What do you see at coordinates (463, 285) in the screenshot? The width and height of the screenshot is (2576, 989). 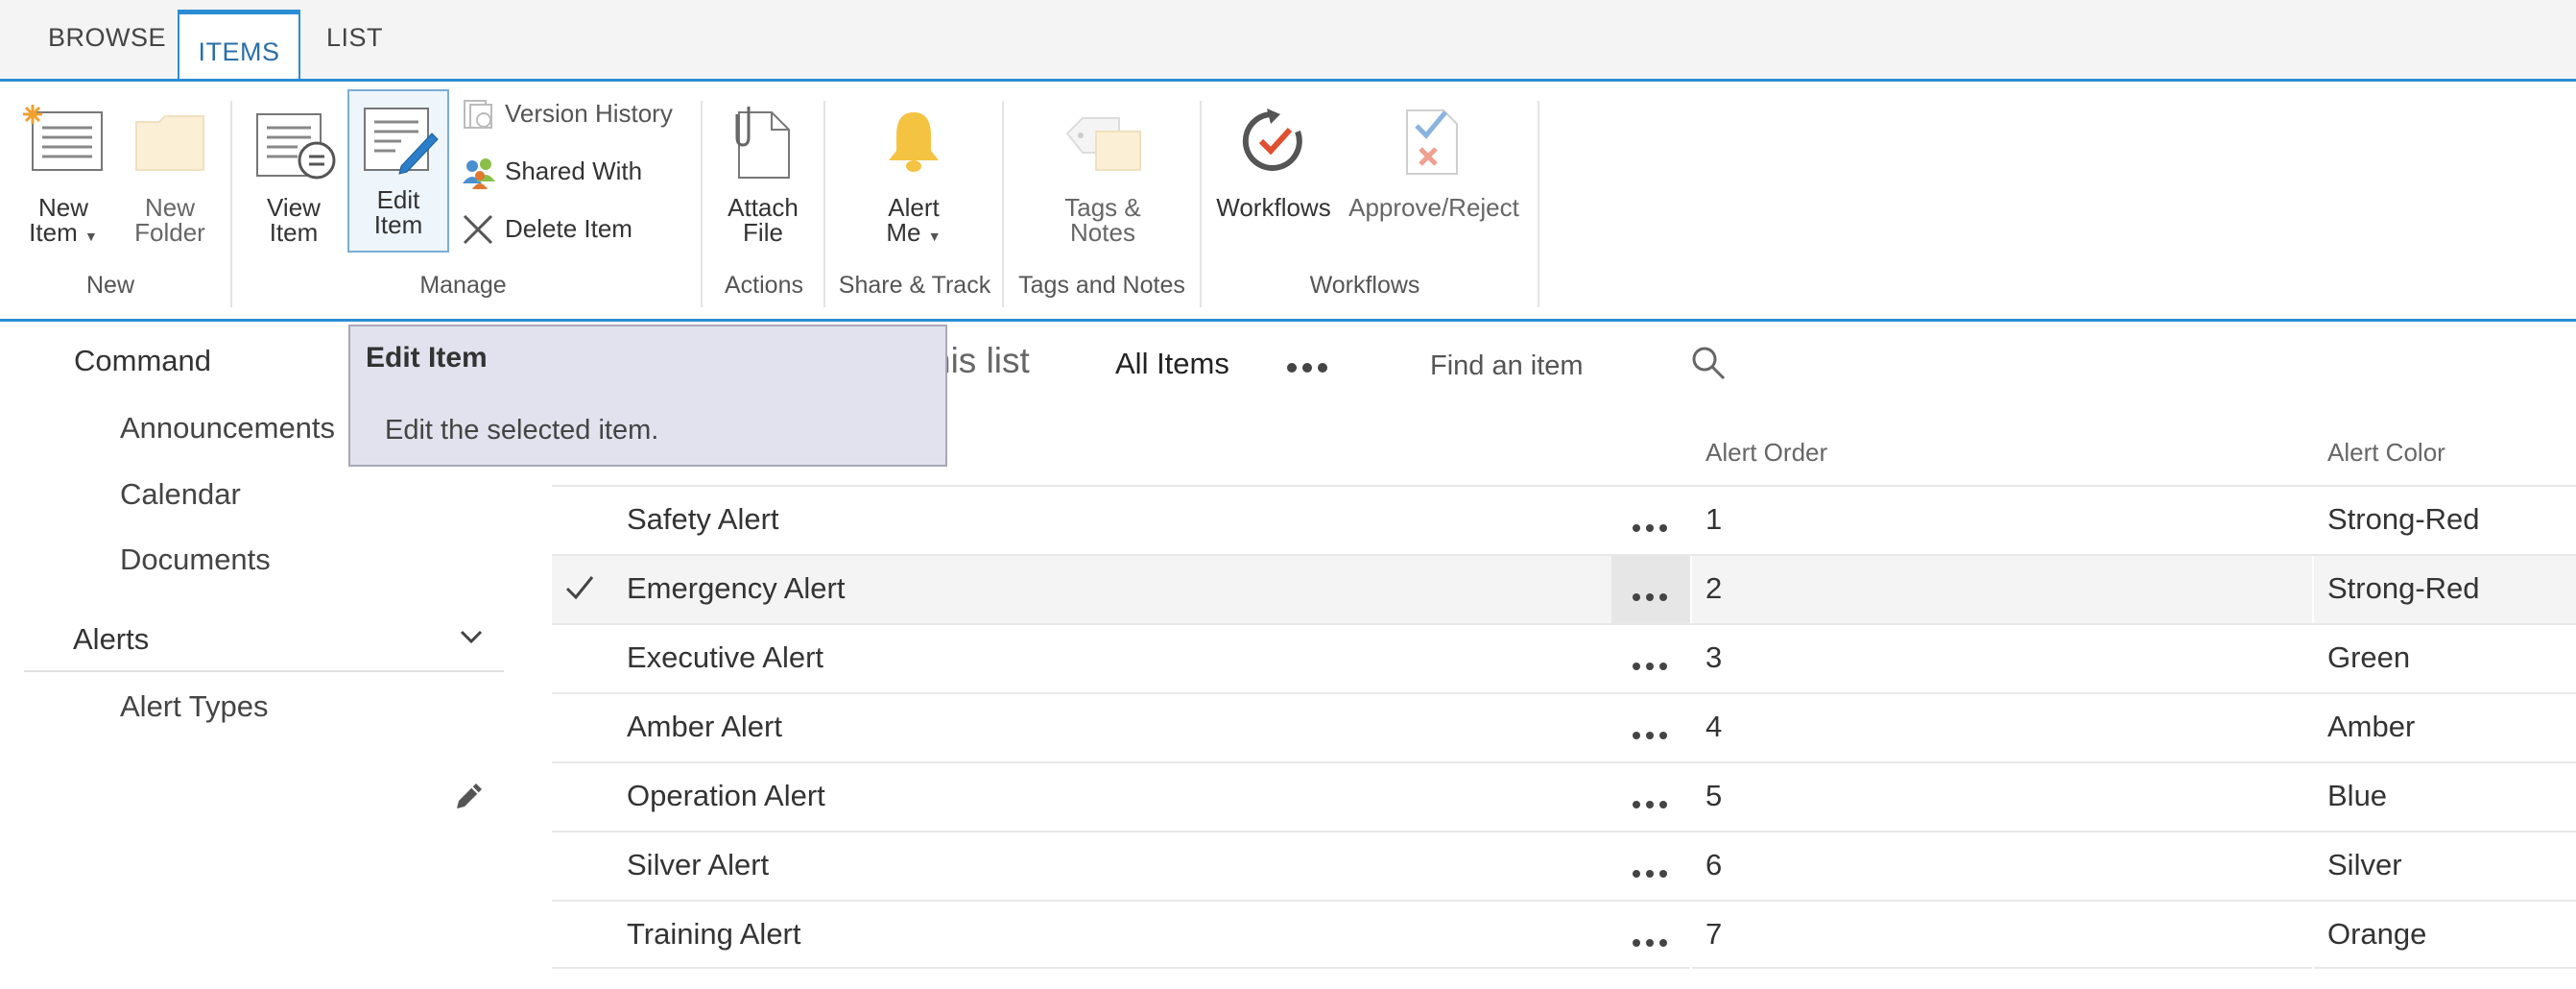 I see `group-label-manage: Manage` at bounding box center [463, 285].